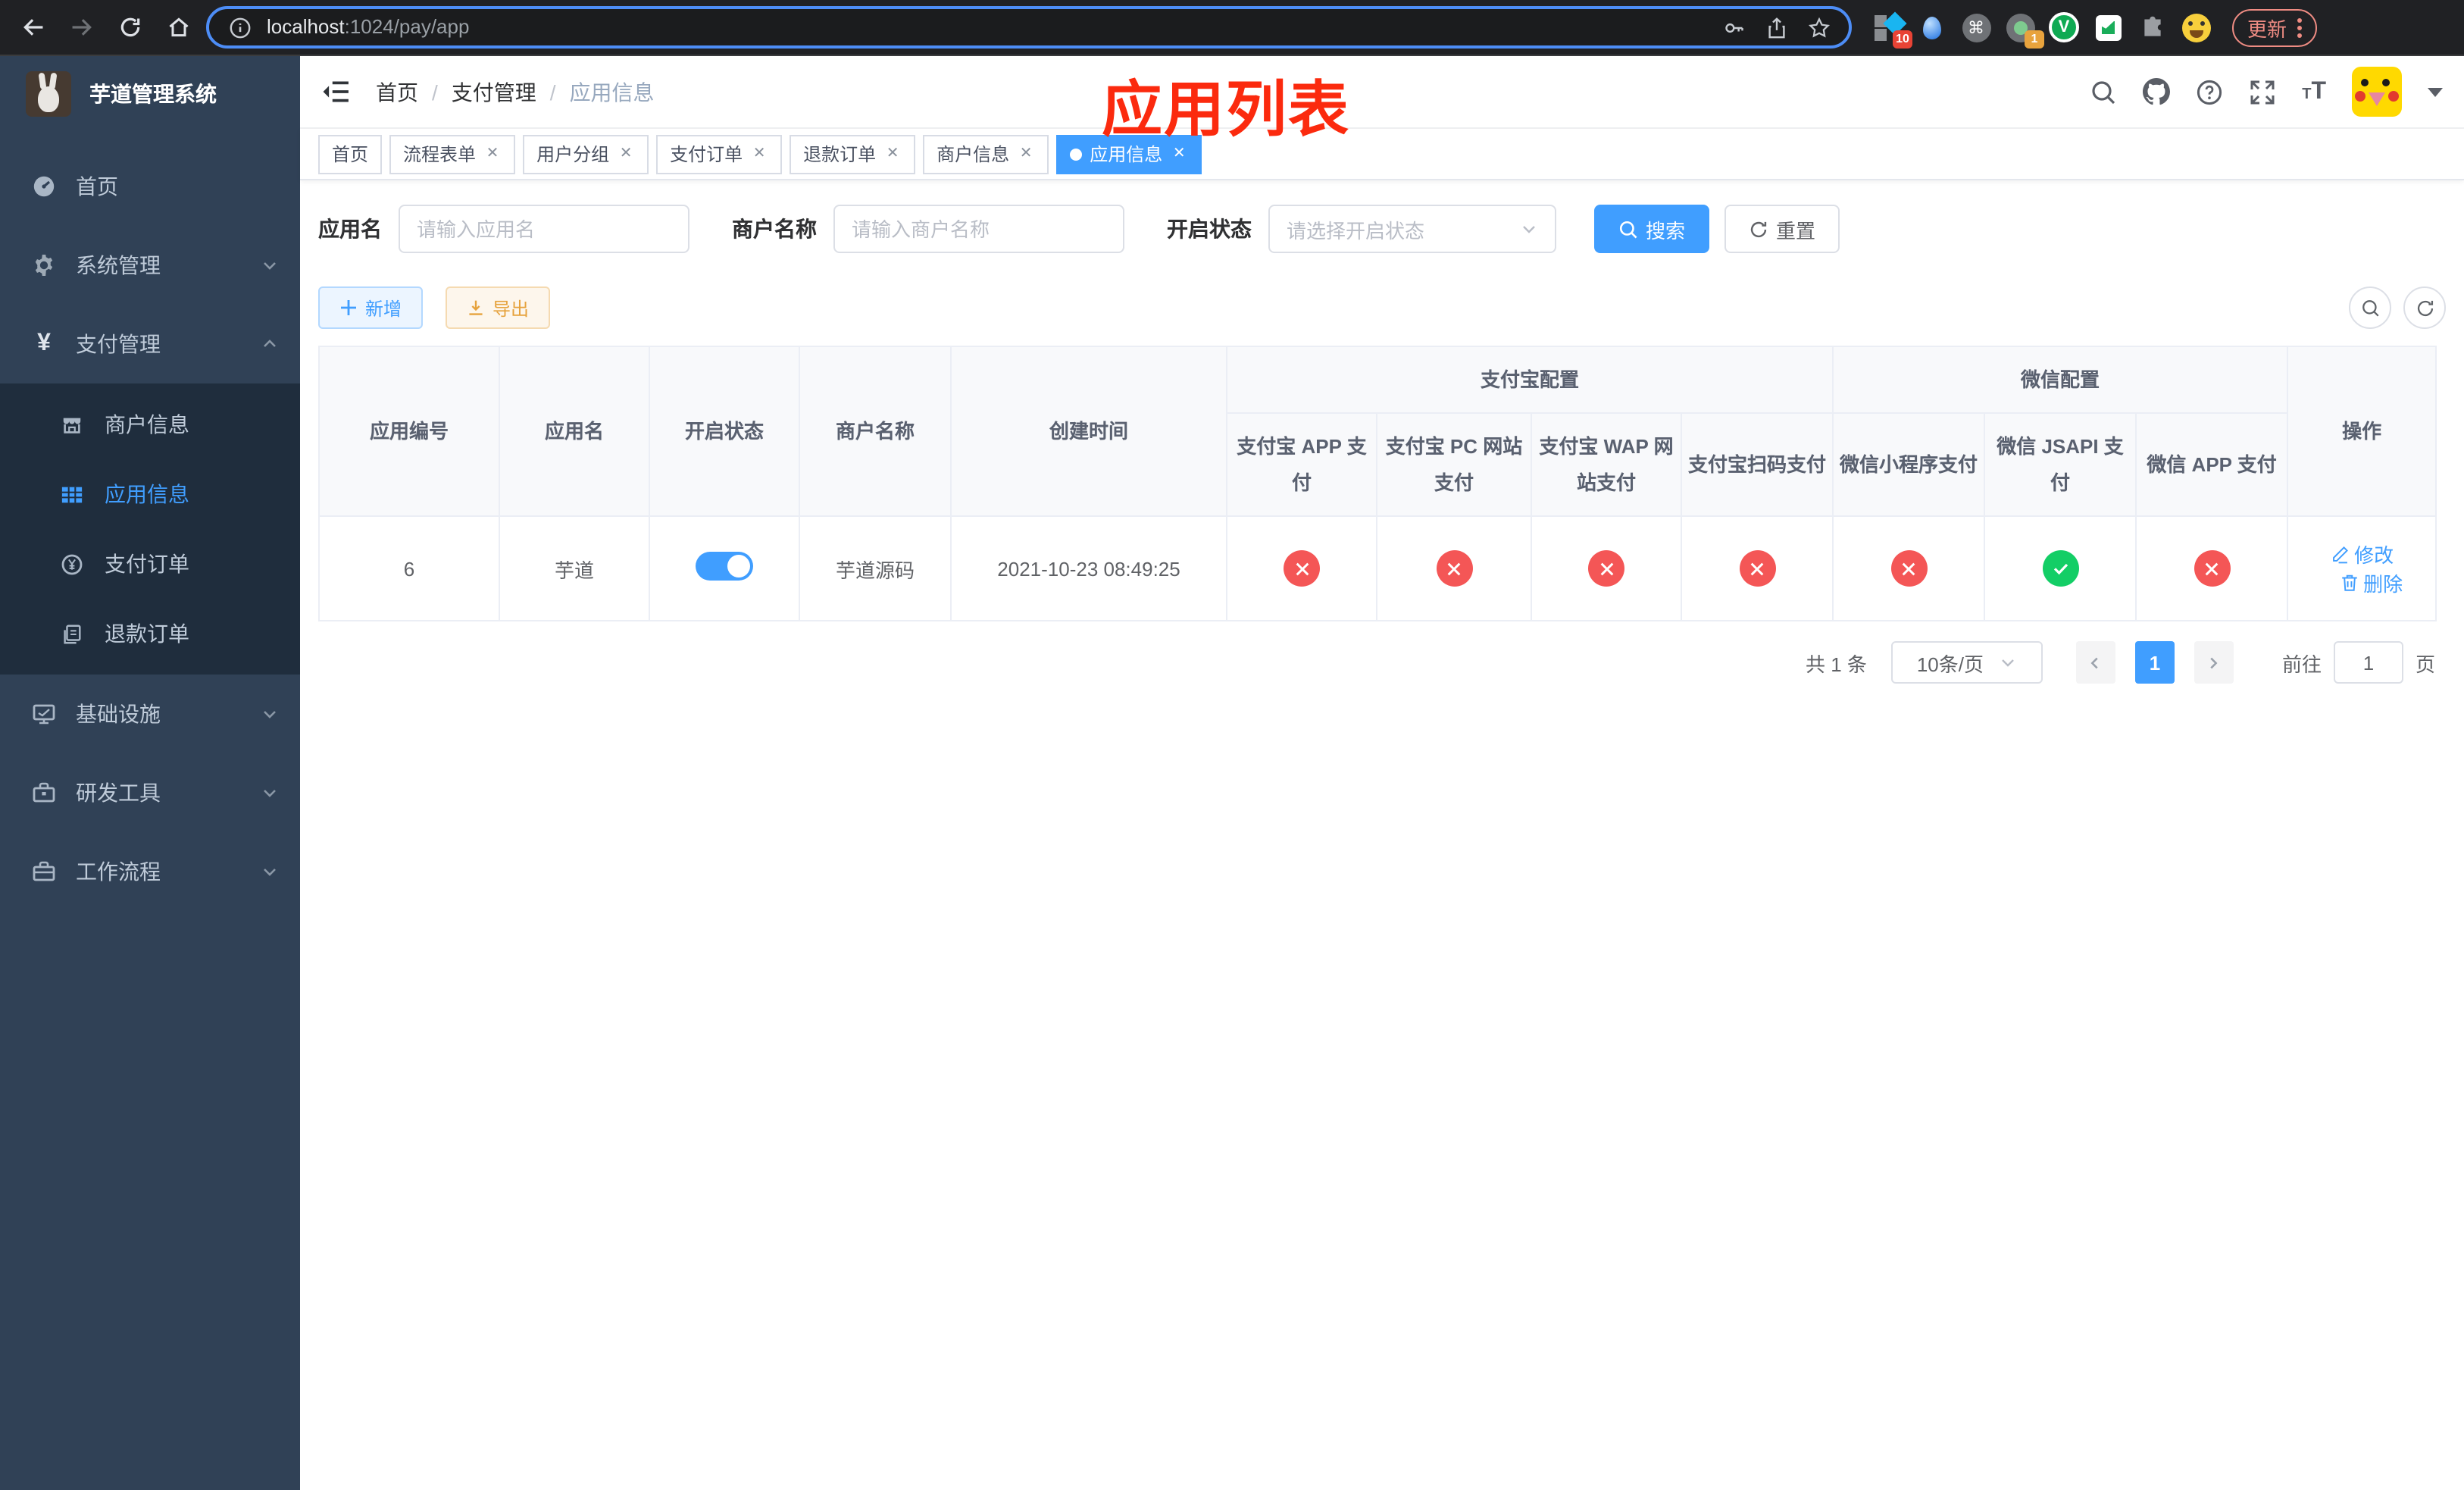  Describe the element at coordinates (150, 871) in the screenshot. I see `sidebar-item-workflow: 工作流程` at that location.